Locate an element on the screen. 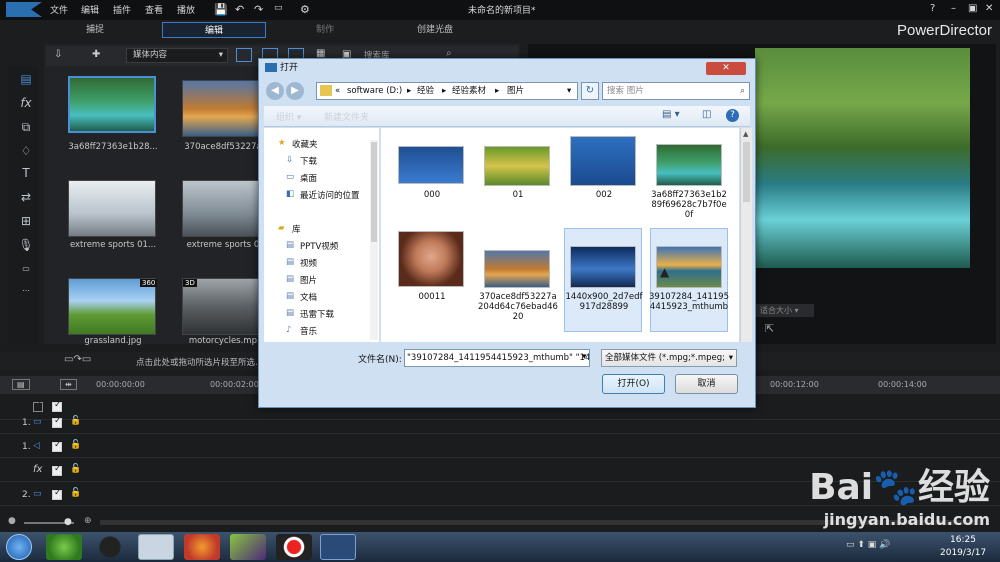 The width and height of the screenshot is (1000, 562). filename-input: "39107284_1411954415923_mthumb" "14 is located at coordinates (497, 358).